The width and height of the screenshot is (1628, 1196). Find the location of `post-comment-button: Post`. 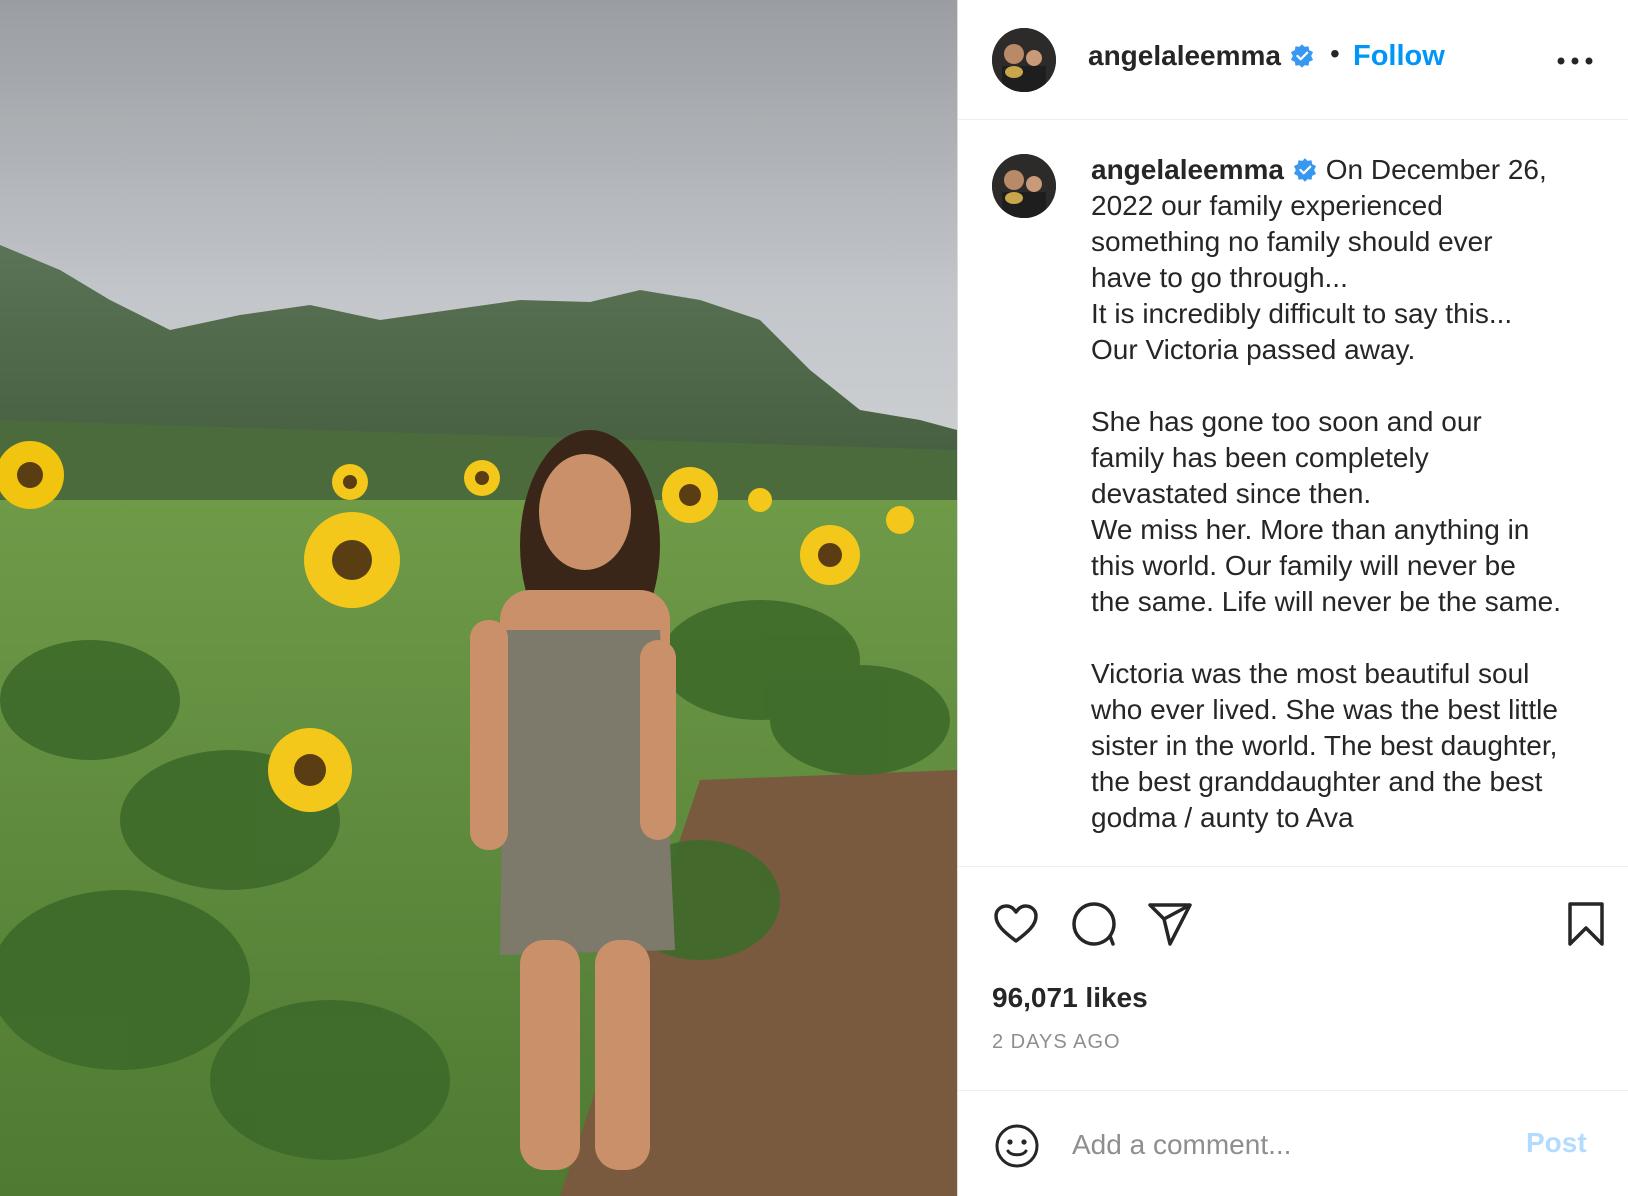

post-comment-button: Post is located at coordinates (1556, 1143).